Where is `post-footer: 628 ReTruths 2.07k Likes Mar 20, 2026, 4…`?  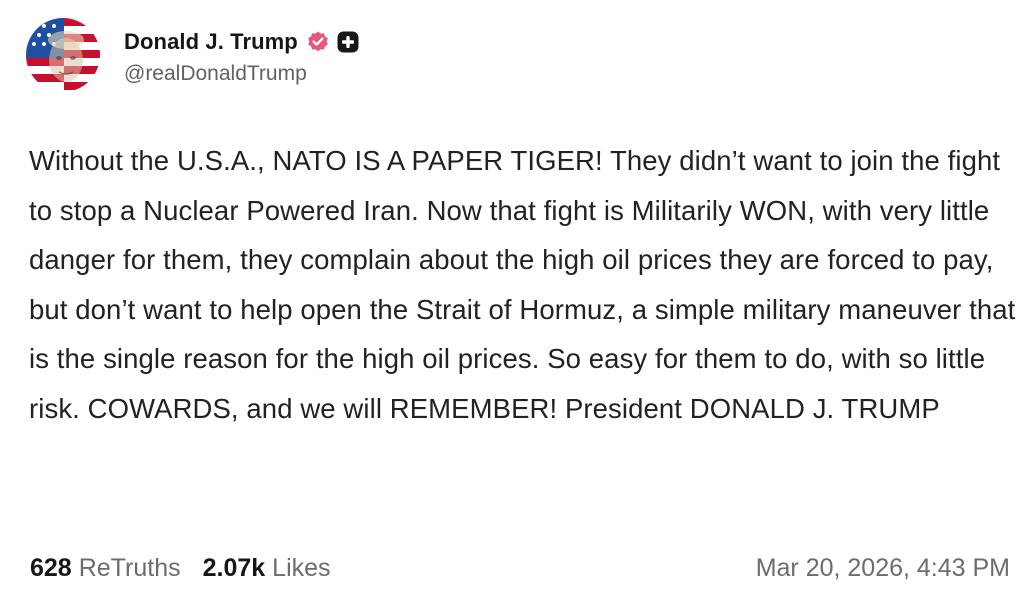 post-footer: 628 ReTruths 2.07k Likes Mar 20, 2026, 4… is located at coordinates (520, 568).